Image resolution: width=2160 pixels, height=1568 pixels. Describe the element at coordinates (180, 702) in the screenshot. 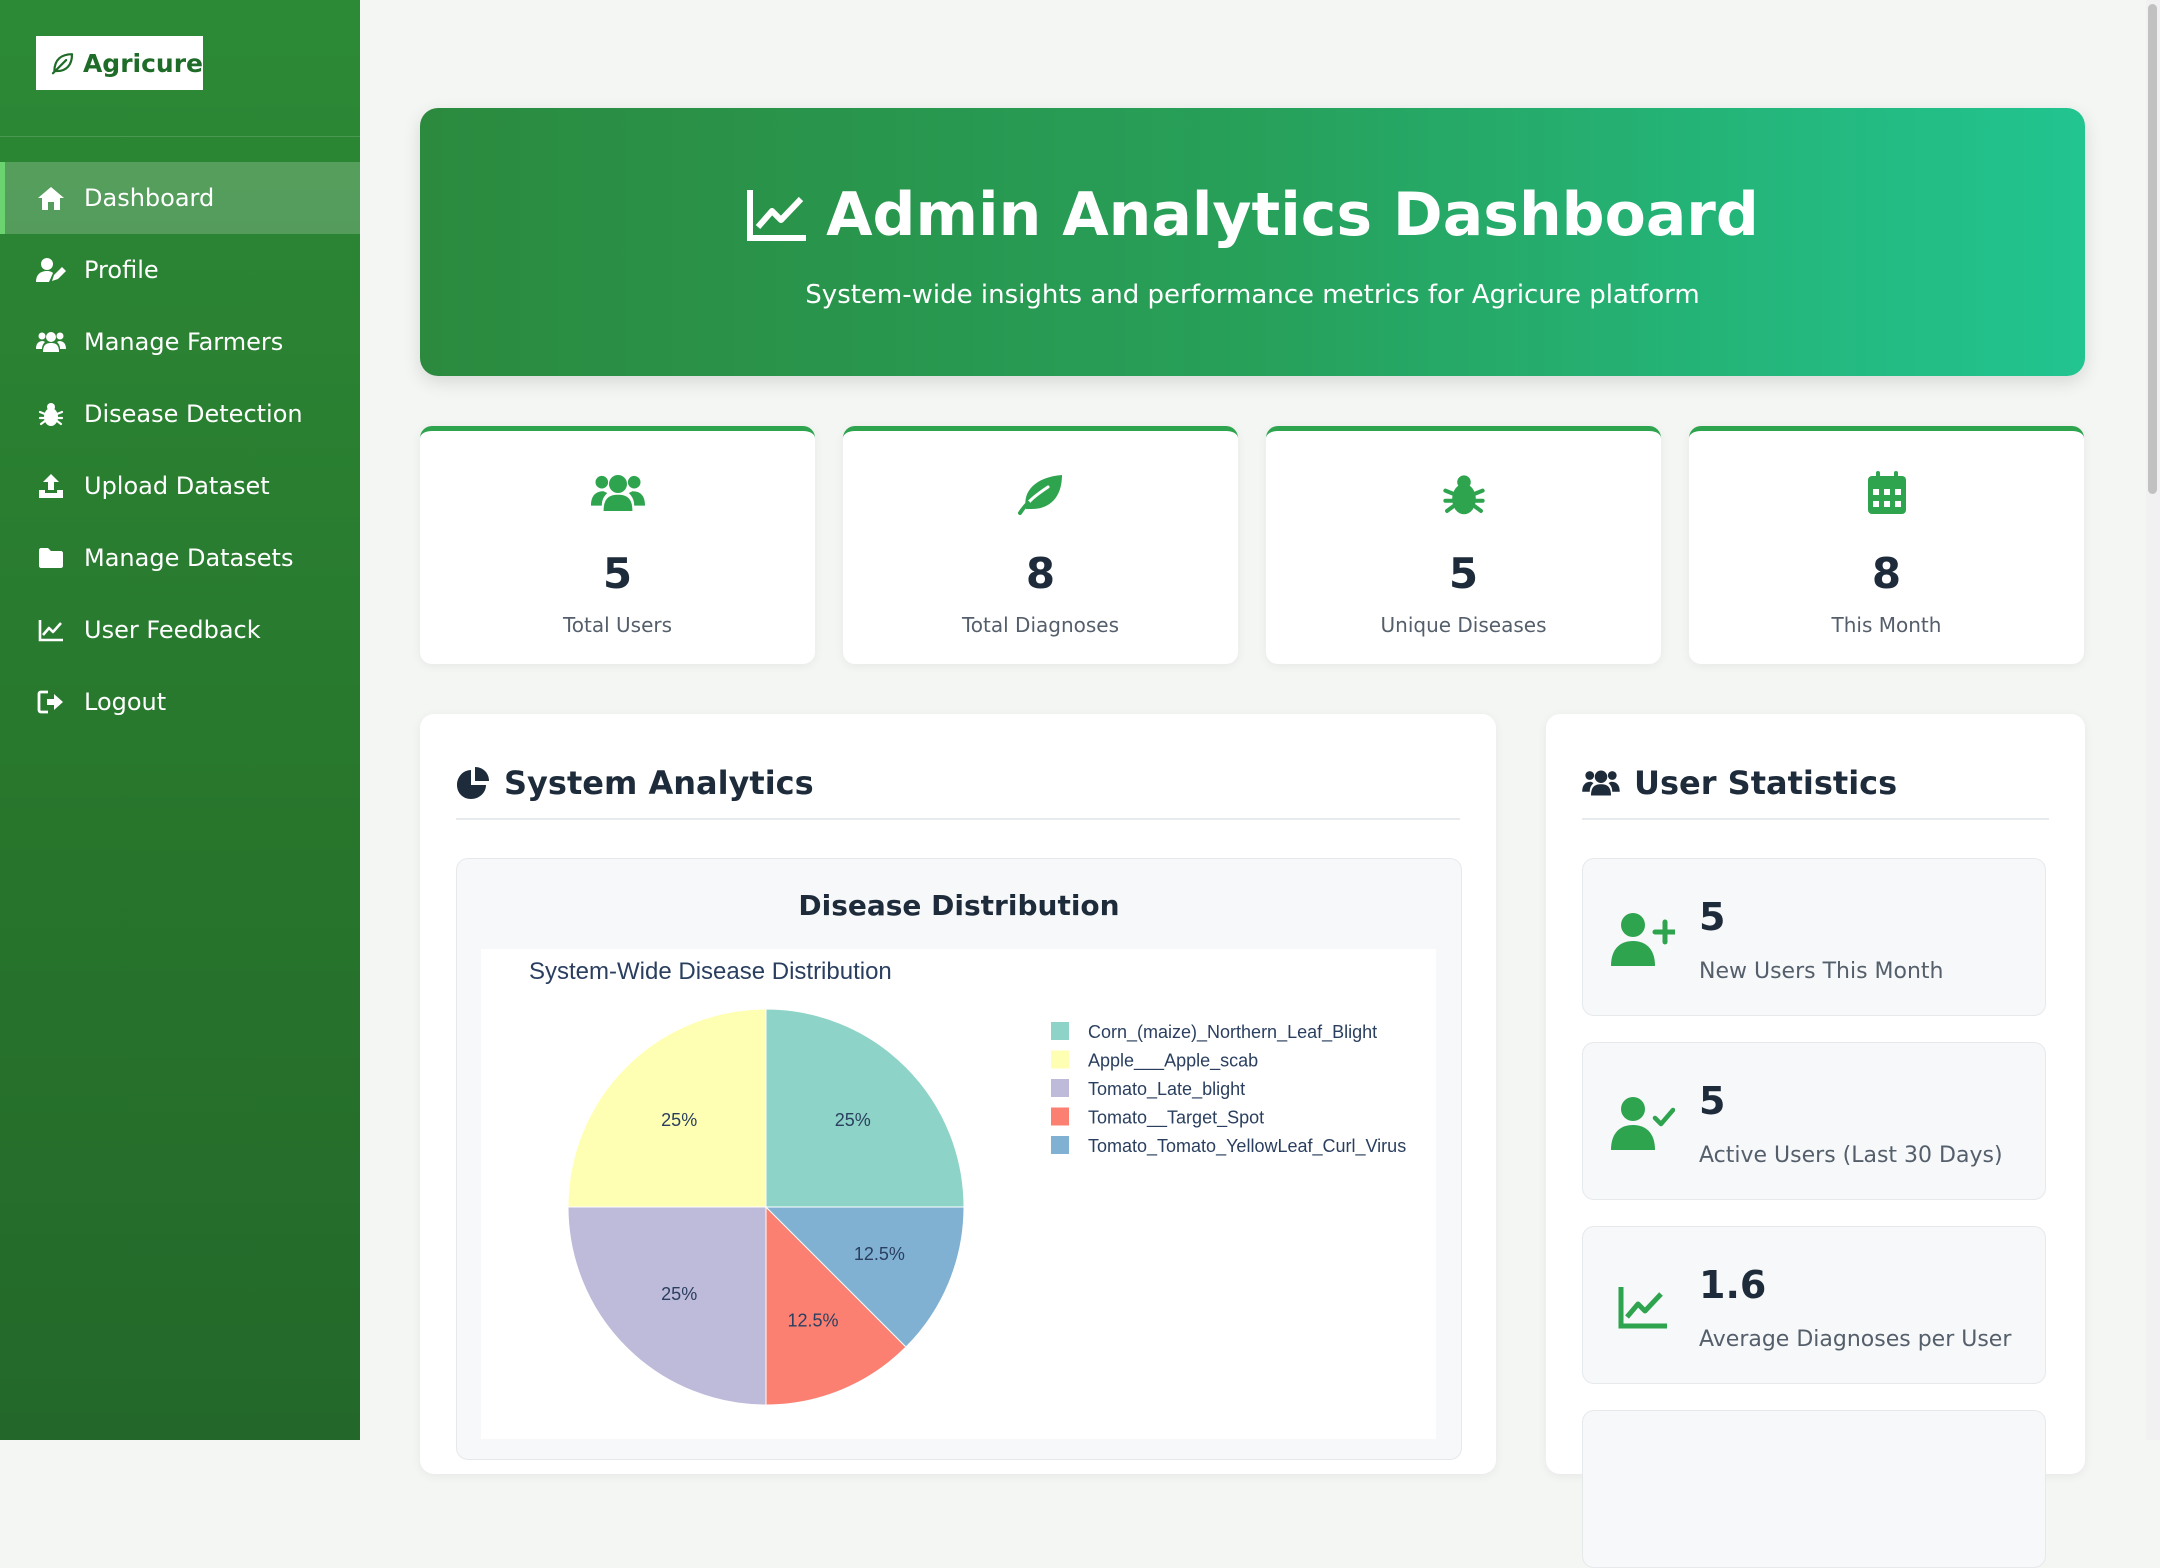

I see `sidebar-item-logout: Logout` at that location.